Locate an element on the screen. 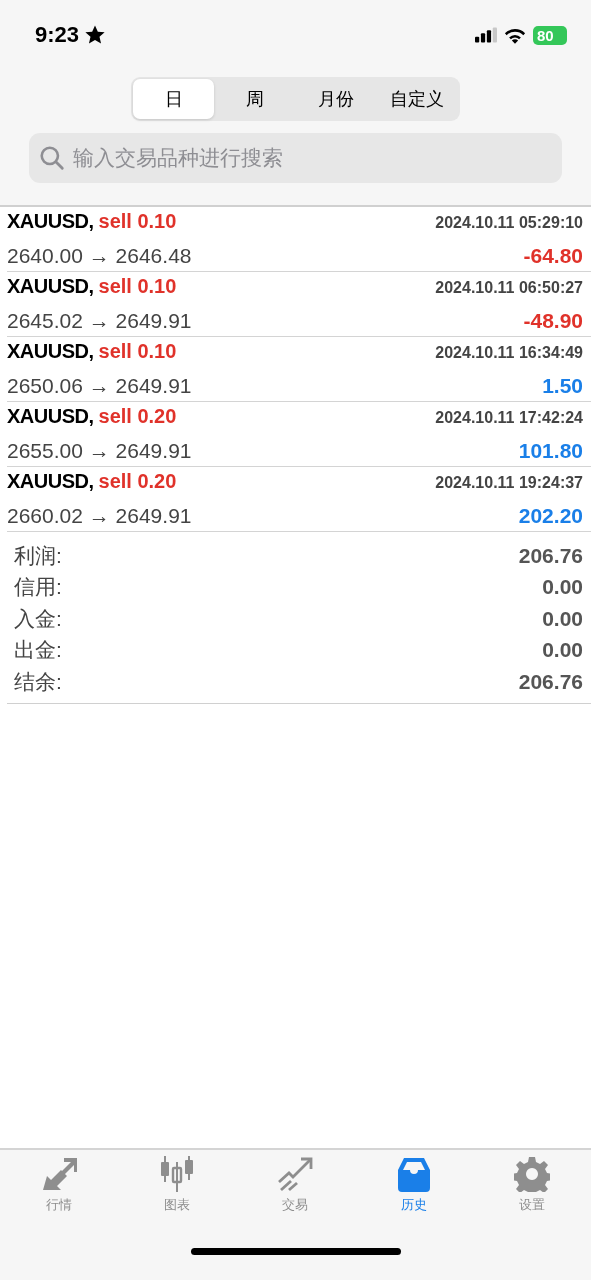 This screenshot has width=591, height=1280. search-field: 输入交易品种进行搜索 is located at coordinates (295, 158).